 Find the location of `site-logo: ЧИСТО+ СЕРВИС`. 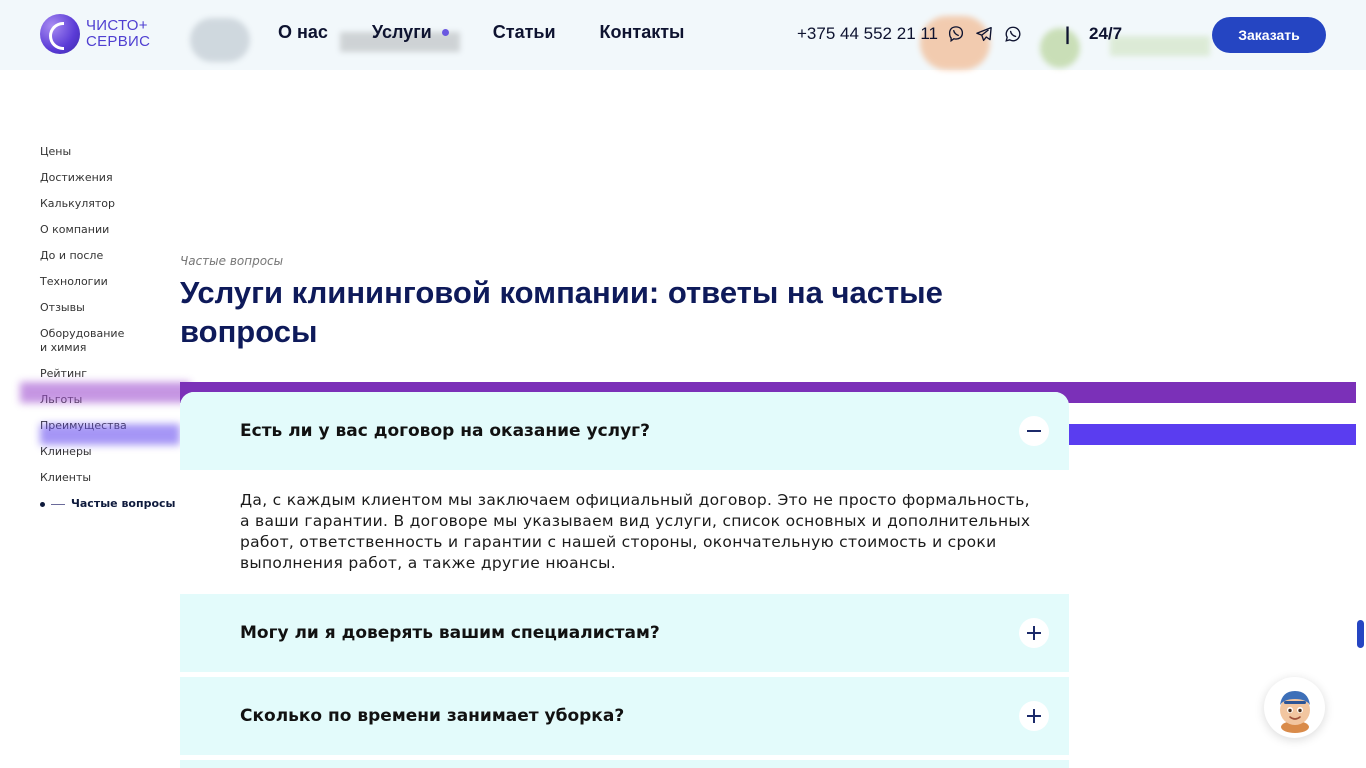

site-logo: ЧИСТО+ СЕРВИС is located at coordinates (95, 34).